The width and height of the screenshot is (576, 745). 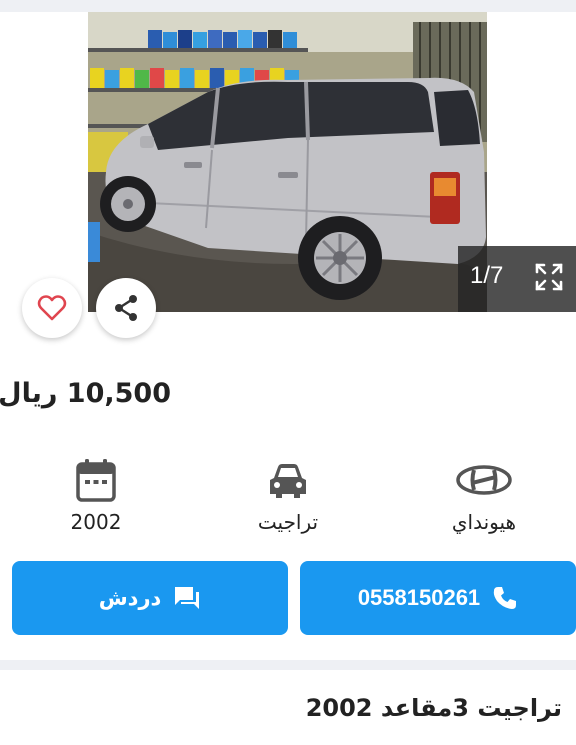 I want to click on spec-brand-value: هيونداي, so click(x=484, y=522).